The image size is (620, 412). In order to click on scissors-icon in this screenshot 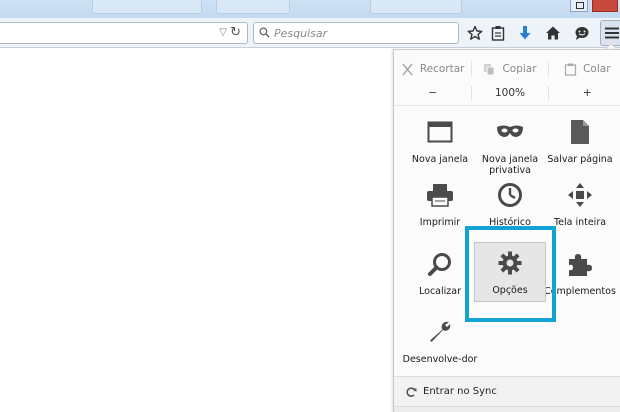, I will do `click(407, 69)`.